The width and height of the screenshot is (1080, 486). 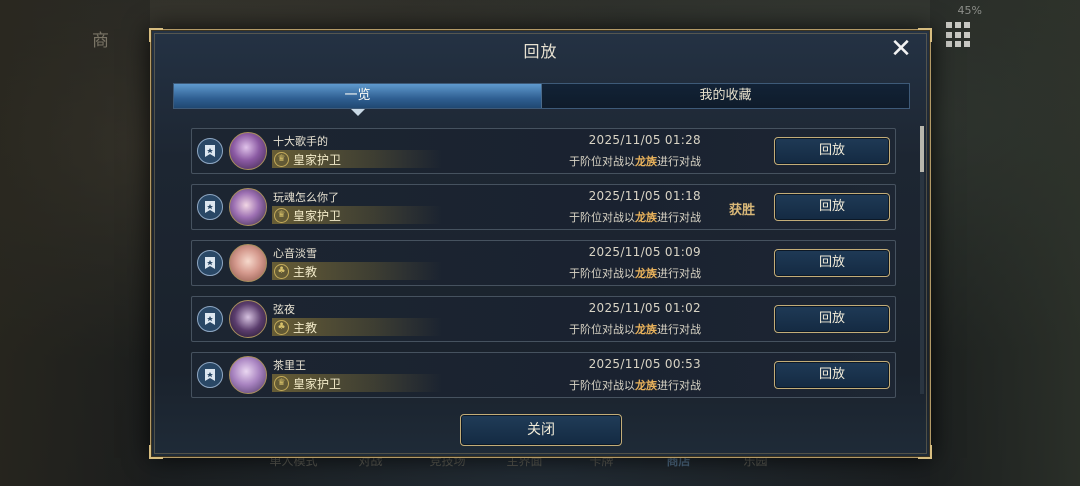 I want to click on match-result: 获胜, so click(x=741, y=210).